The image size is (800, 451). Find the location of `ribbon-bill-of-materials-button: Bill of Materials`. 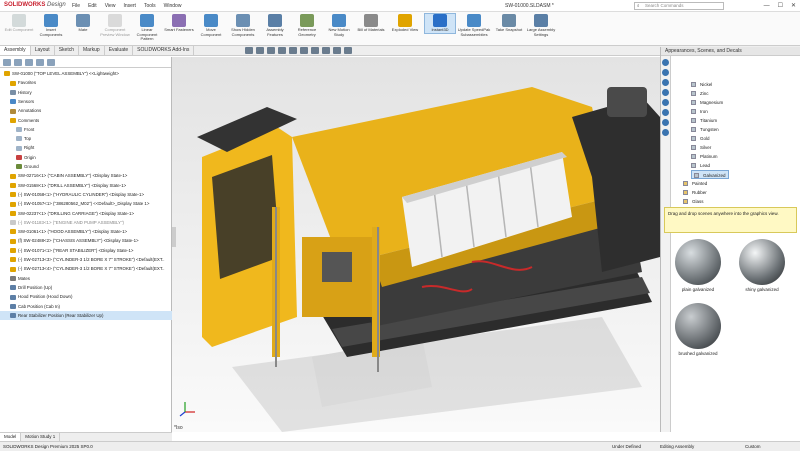

ribbon-bill-of-materials-button: Bill of Materials is located at coordinates (371, 23).